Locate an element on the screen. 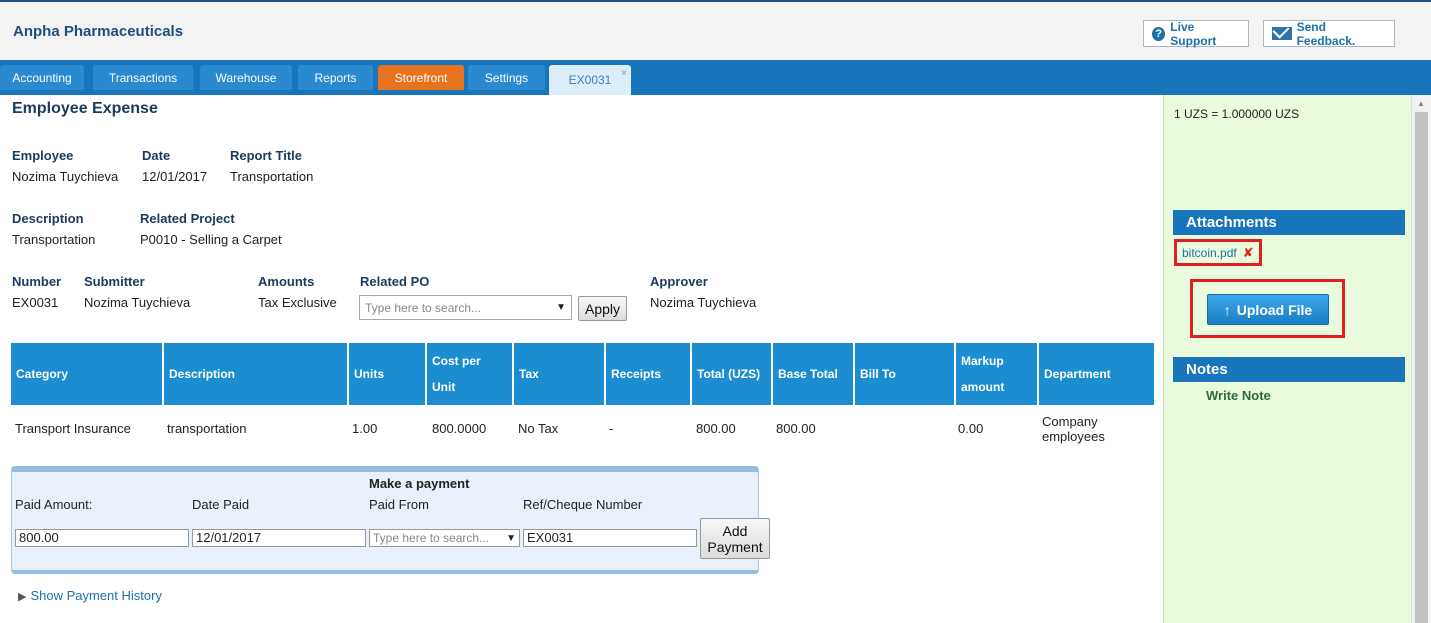  attachments-header: Attachments is located at coordinates (1289, 222).